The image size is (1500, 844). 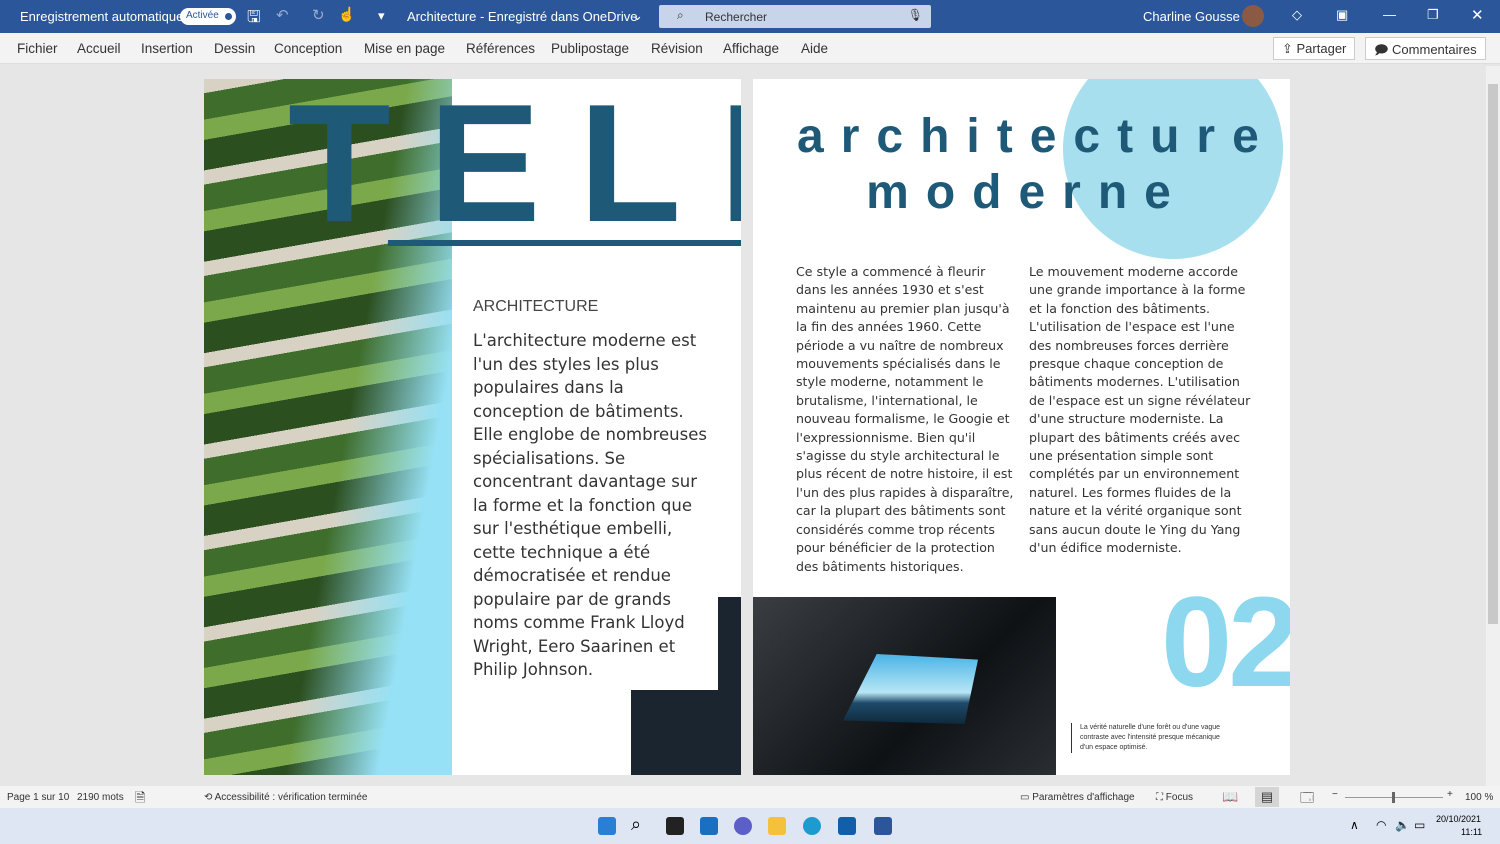 What do you see at coordinates (1402, 825) in the screenshot?
I see `volume-icon: 🔈` at bounding box center [1402, 825].